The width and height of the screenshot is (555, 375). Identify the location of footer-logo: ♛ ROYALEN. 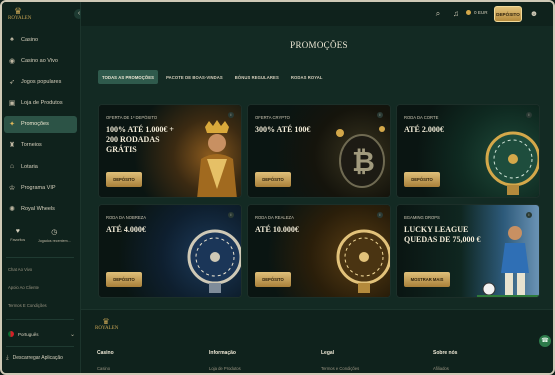
(106, 325).